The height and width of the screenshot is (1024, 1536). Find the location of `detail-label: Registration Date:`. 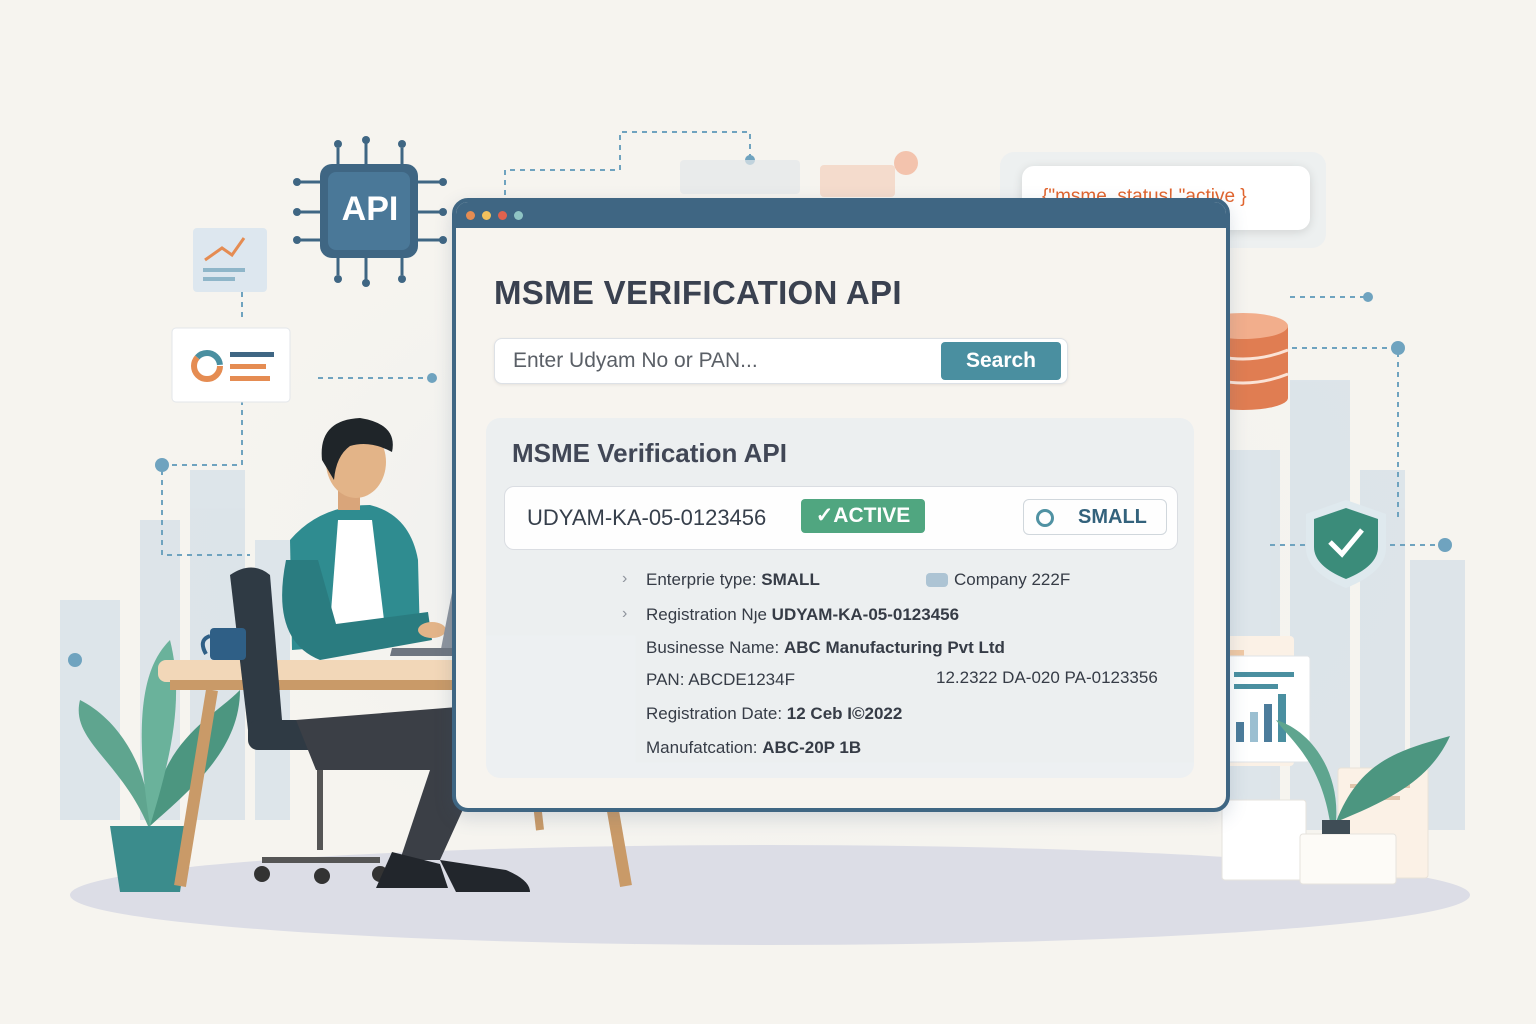

detail-label: Registration Date: is located at coordinates (716, 713).